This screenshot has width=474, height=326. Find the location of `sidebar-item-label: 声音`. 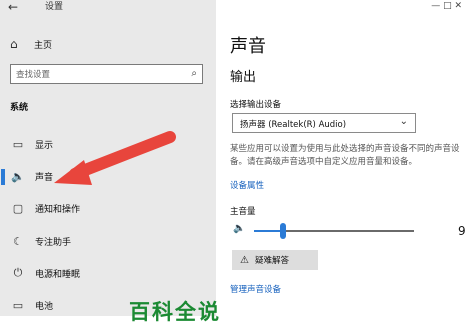

sidebar-item-label: 声音 is located at coordinates (44, 177).